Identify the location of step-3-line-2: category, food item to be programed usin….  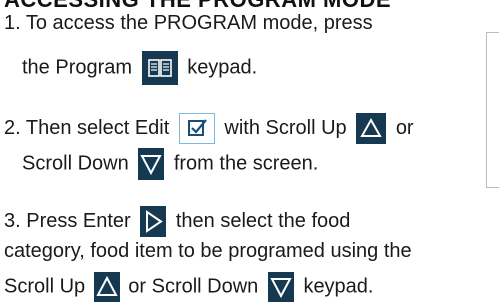
(208, 251).